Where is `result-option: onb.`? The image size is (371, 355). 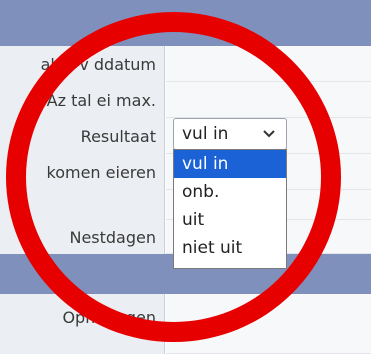 result-option: onb. is located at coordinates (230, 192).